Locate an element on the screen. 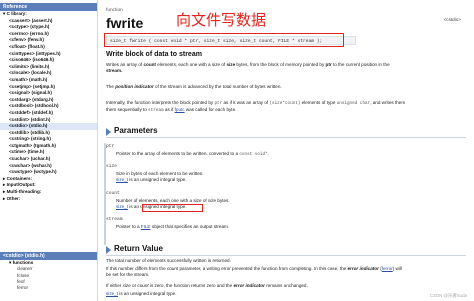 This screenshot has width=474, height=301. sidebar-header-item: <cerrno> (errno.h) is located at coordinates (48, 34).